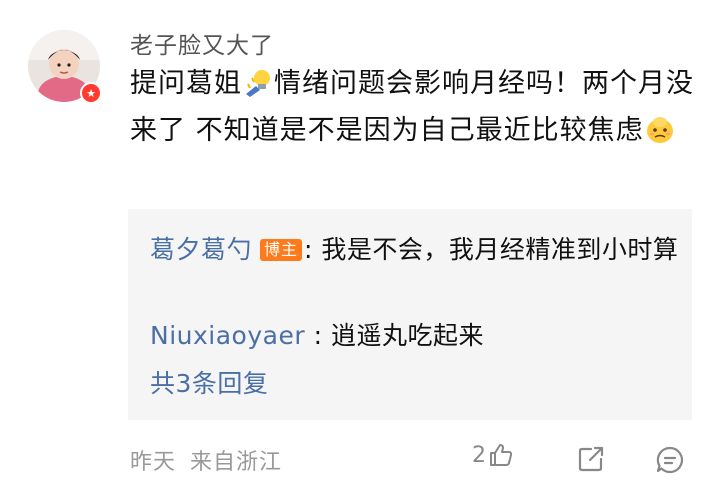 This screenshot has width=720, height=499. I want to click on comment-bubble-icon, so click(670, 460).